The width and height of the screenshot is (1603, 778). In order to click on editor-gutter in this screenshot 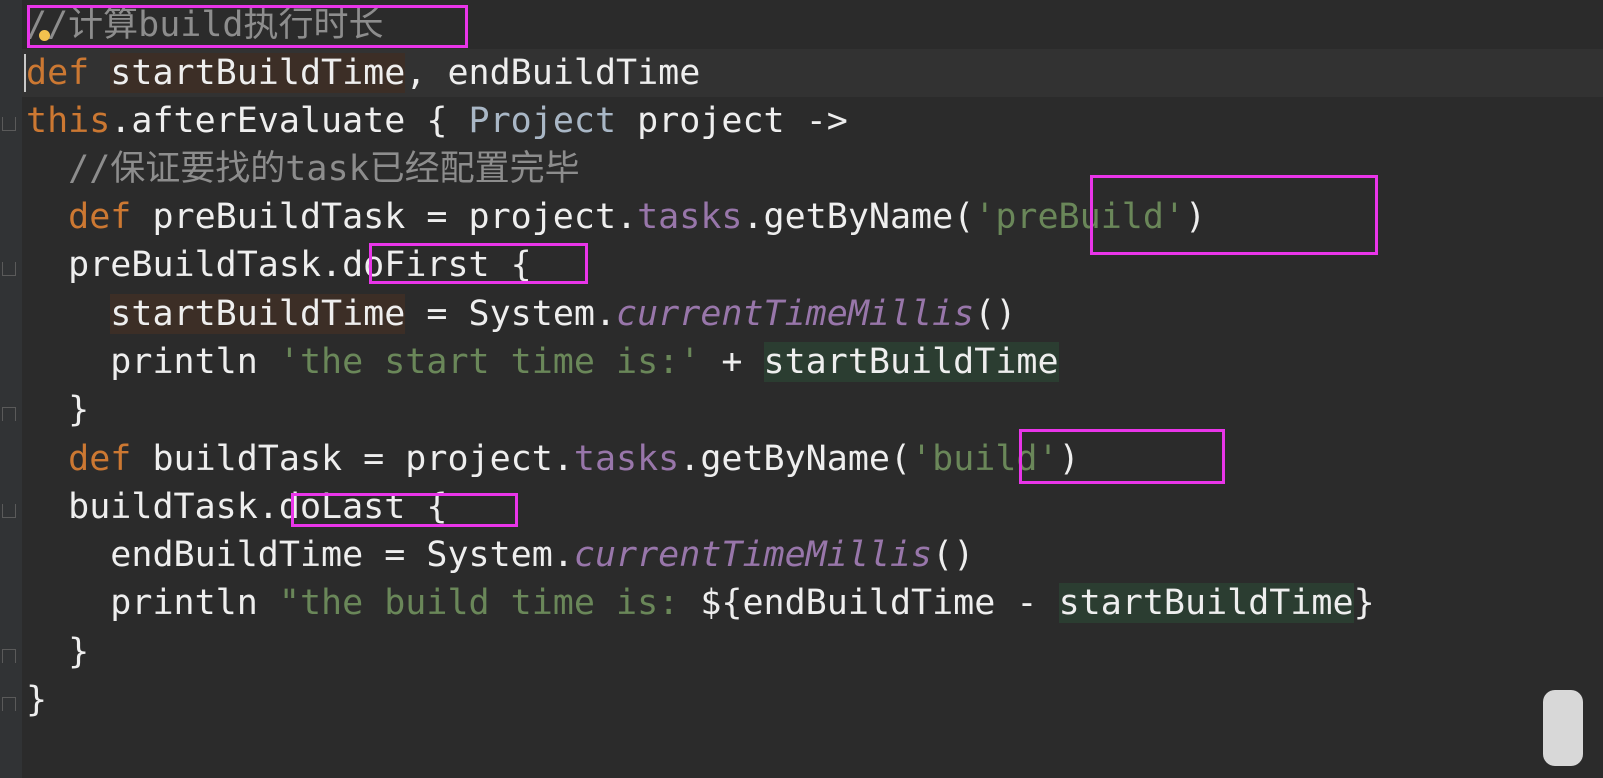, I will do `click(11, 389)`.